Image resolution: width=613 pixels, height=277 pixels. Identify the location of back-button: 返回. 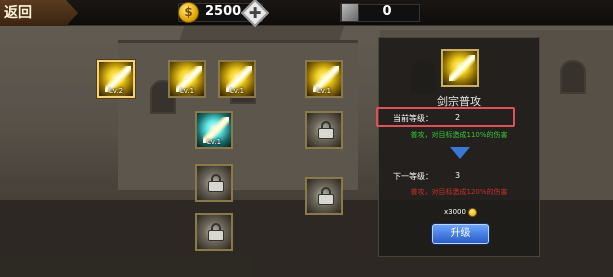
(39, 13).